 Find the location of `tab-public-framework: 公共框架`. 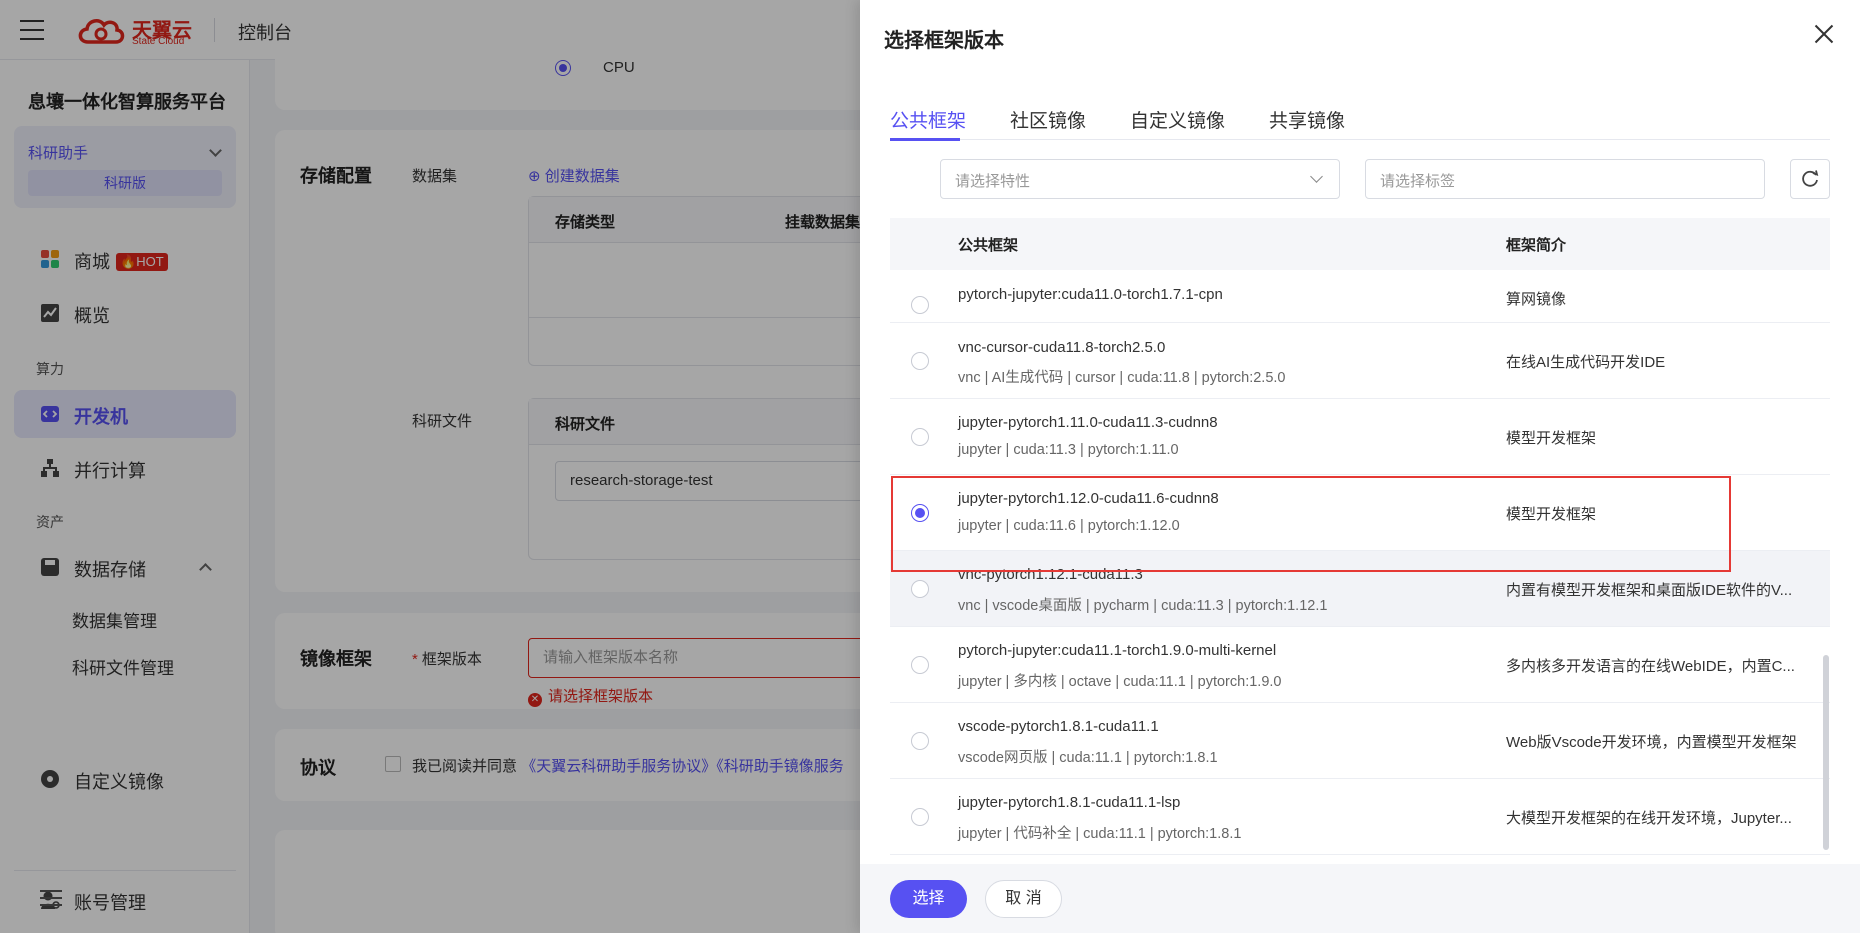

tab-public-framework: 公共框架 is located at coordinates (928, 119).